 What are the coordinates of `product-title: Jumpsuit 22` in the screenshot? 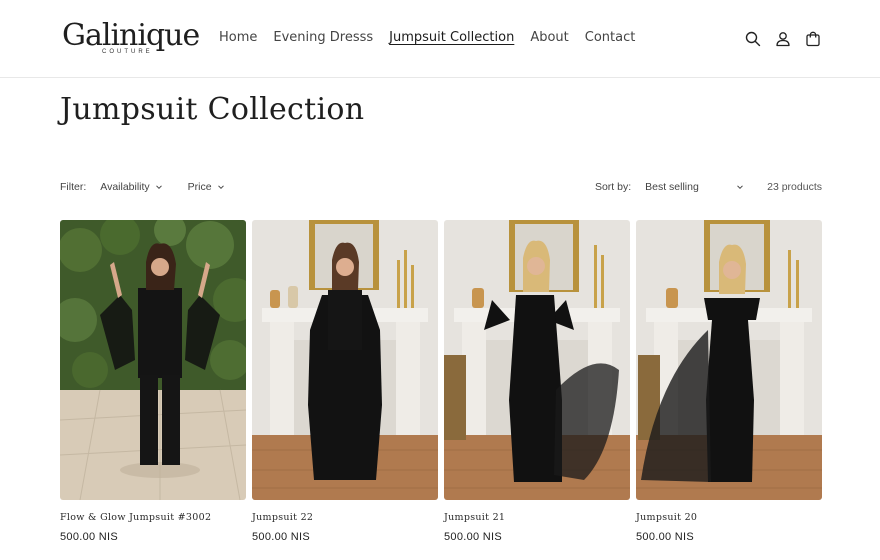 It's located at (345, 517).